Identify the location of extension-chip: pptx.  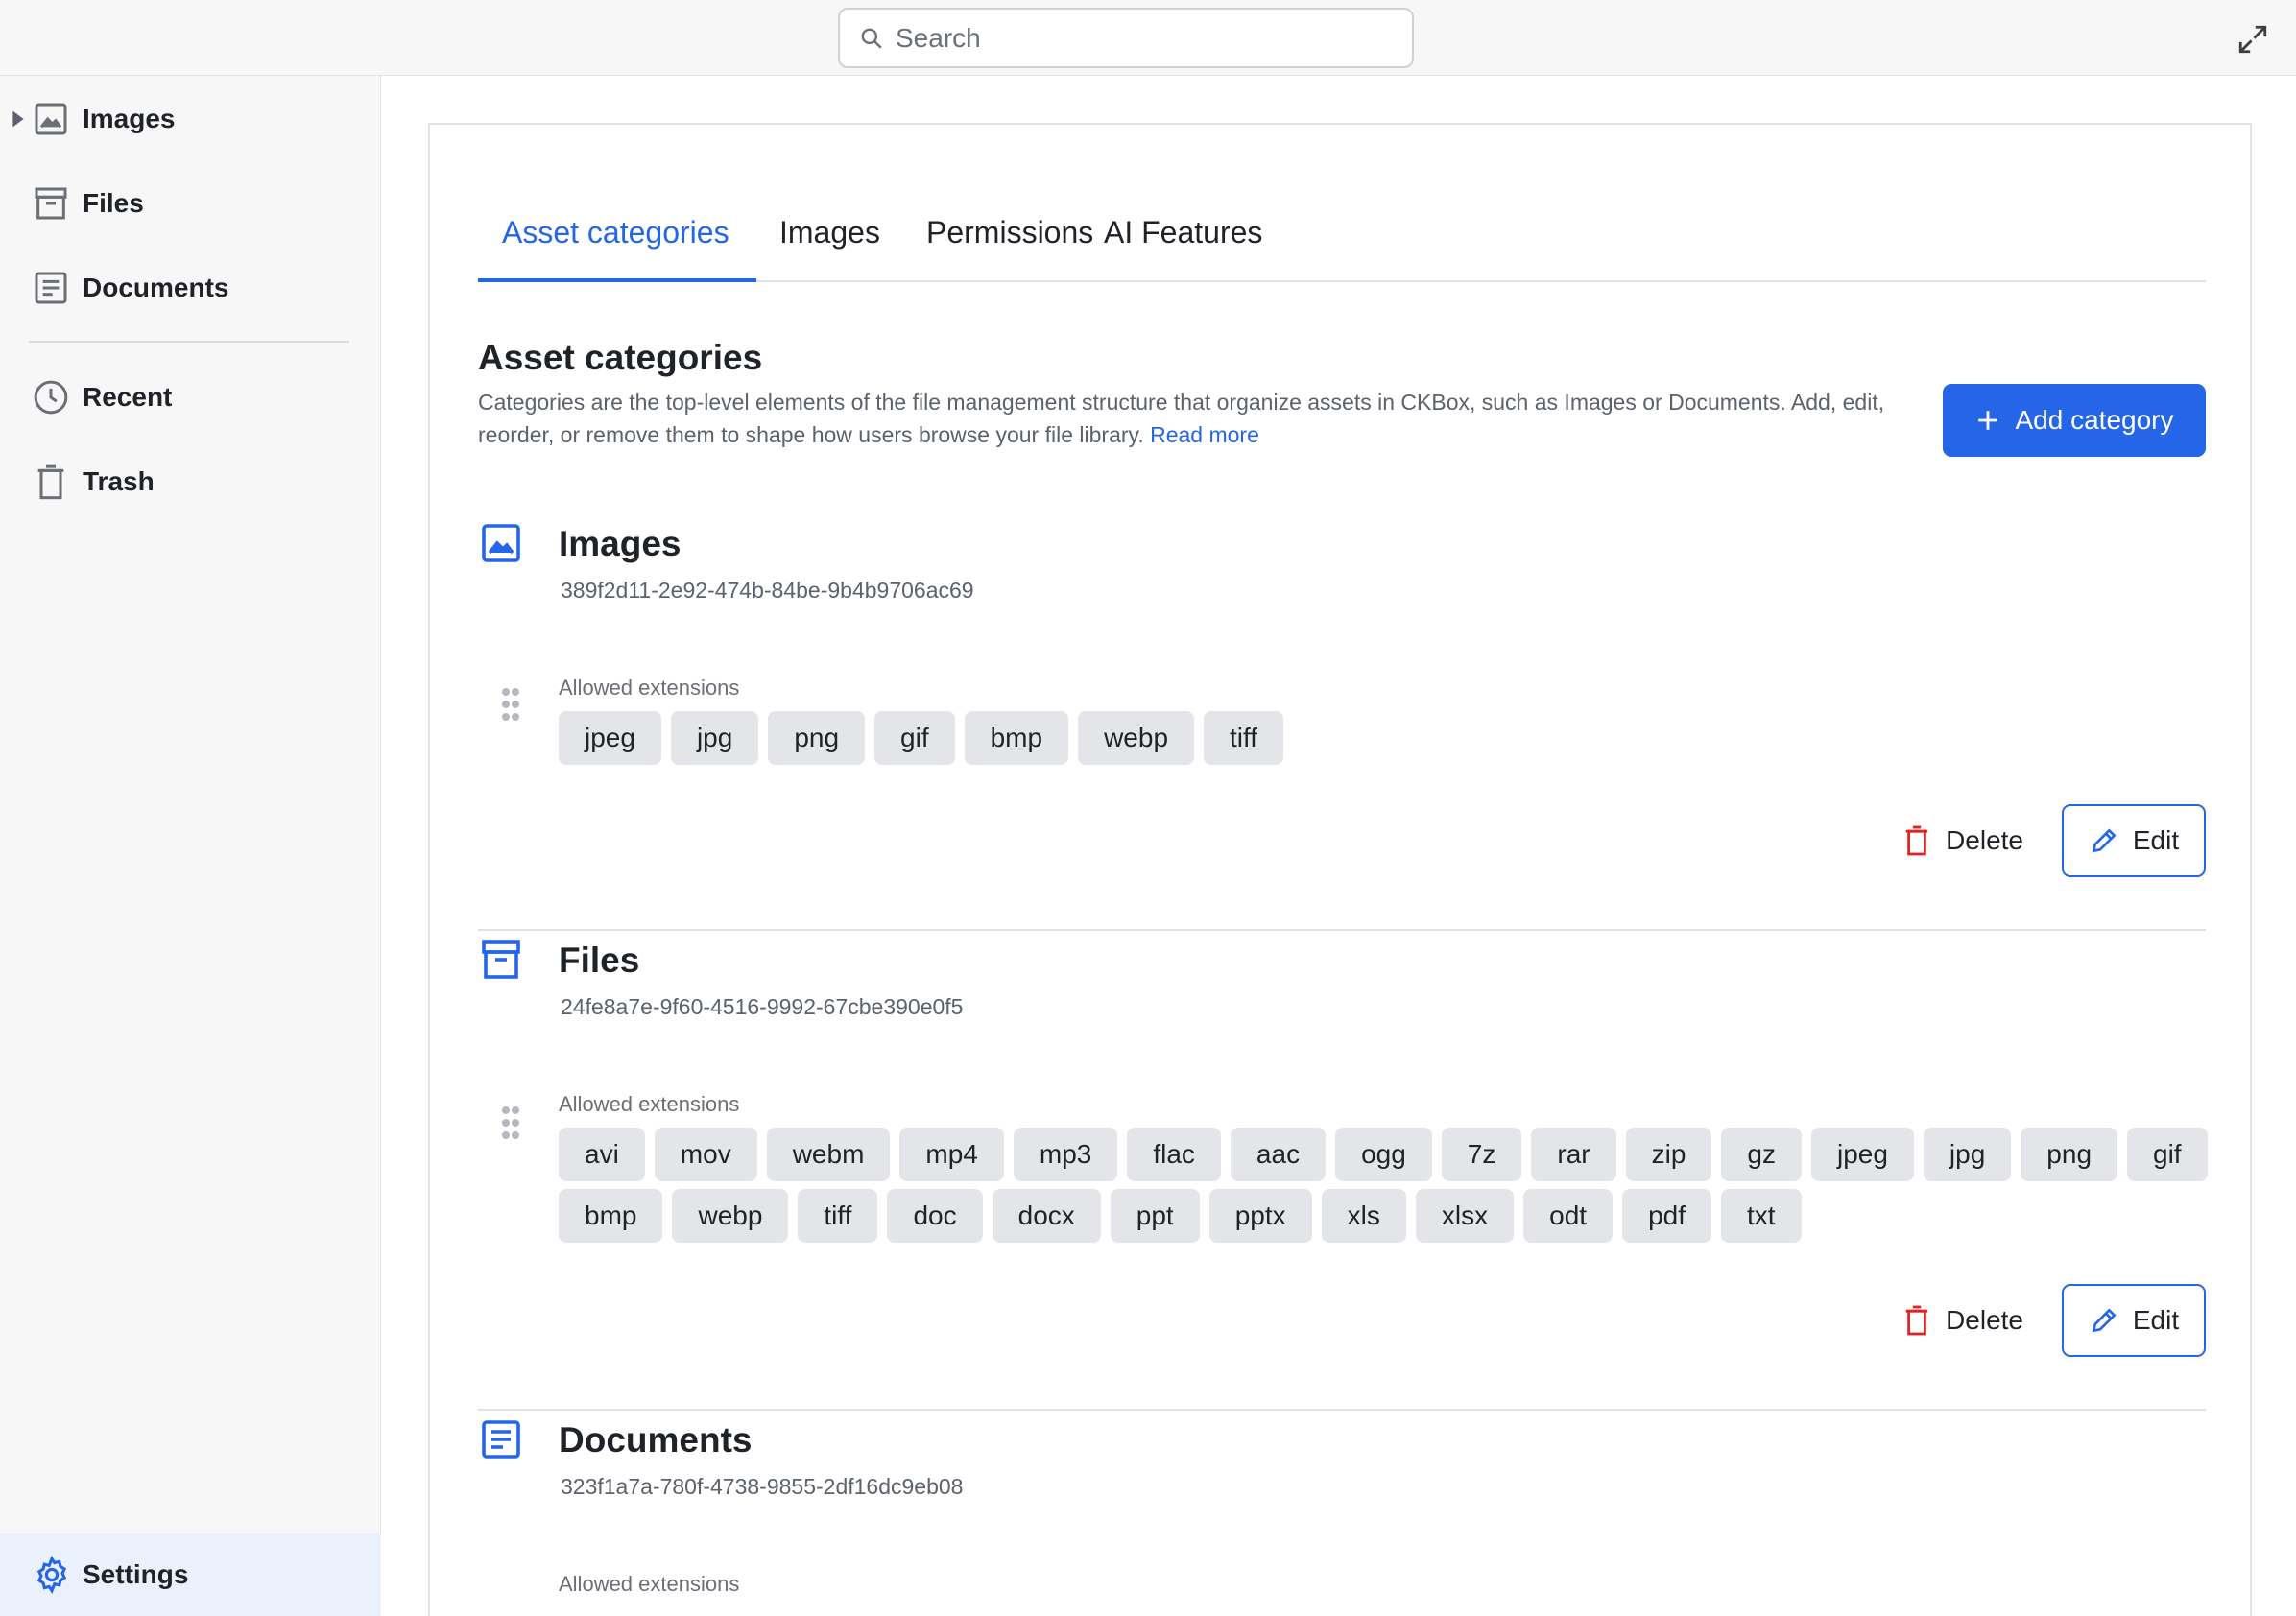
(1260, 1216).